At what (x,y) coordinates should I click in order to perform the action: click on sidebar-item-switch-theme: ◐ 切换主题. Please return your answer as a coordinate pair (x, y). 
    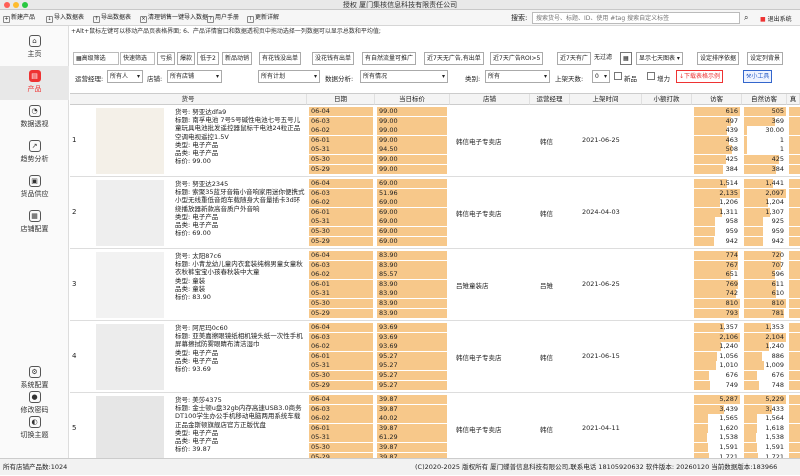
    Looking at the image, I should click on (34, 429).